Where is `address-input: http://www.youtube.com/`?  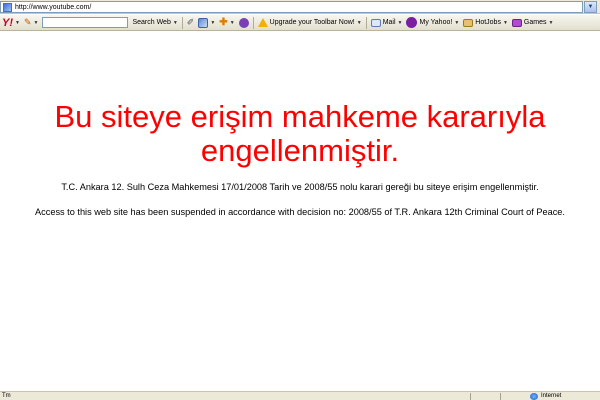
address-input: http://www.youtube.com/ is located at coordinates (291, 7).